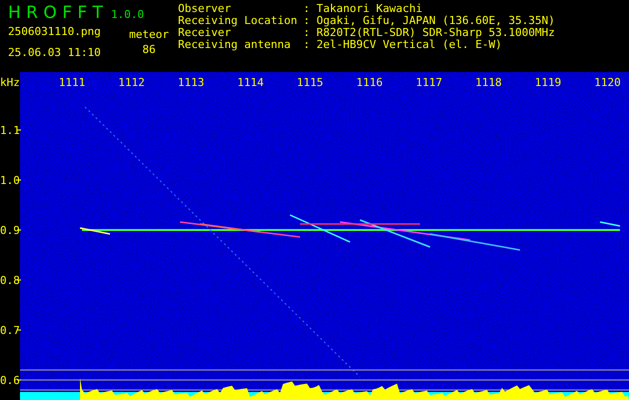 The height and width of the screenshot is (400, 629). Describe the element at coordinates (10, 82) in the screenshot. I see `axis-unit: kHz` at that location.